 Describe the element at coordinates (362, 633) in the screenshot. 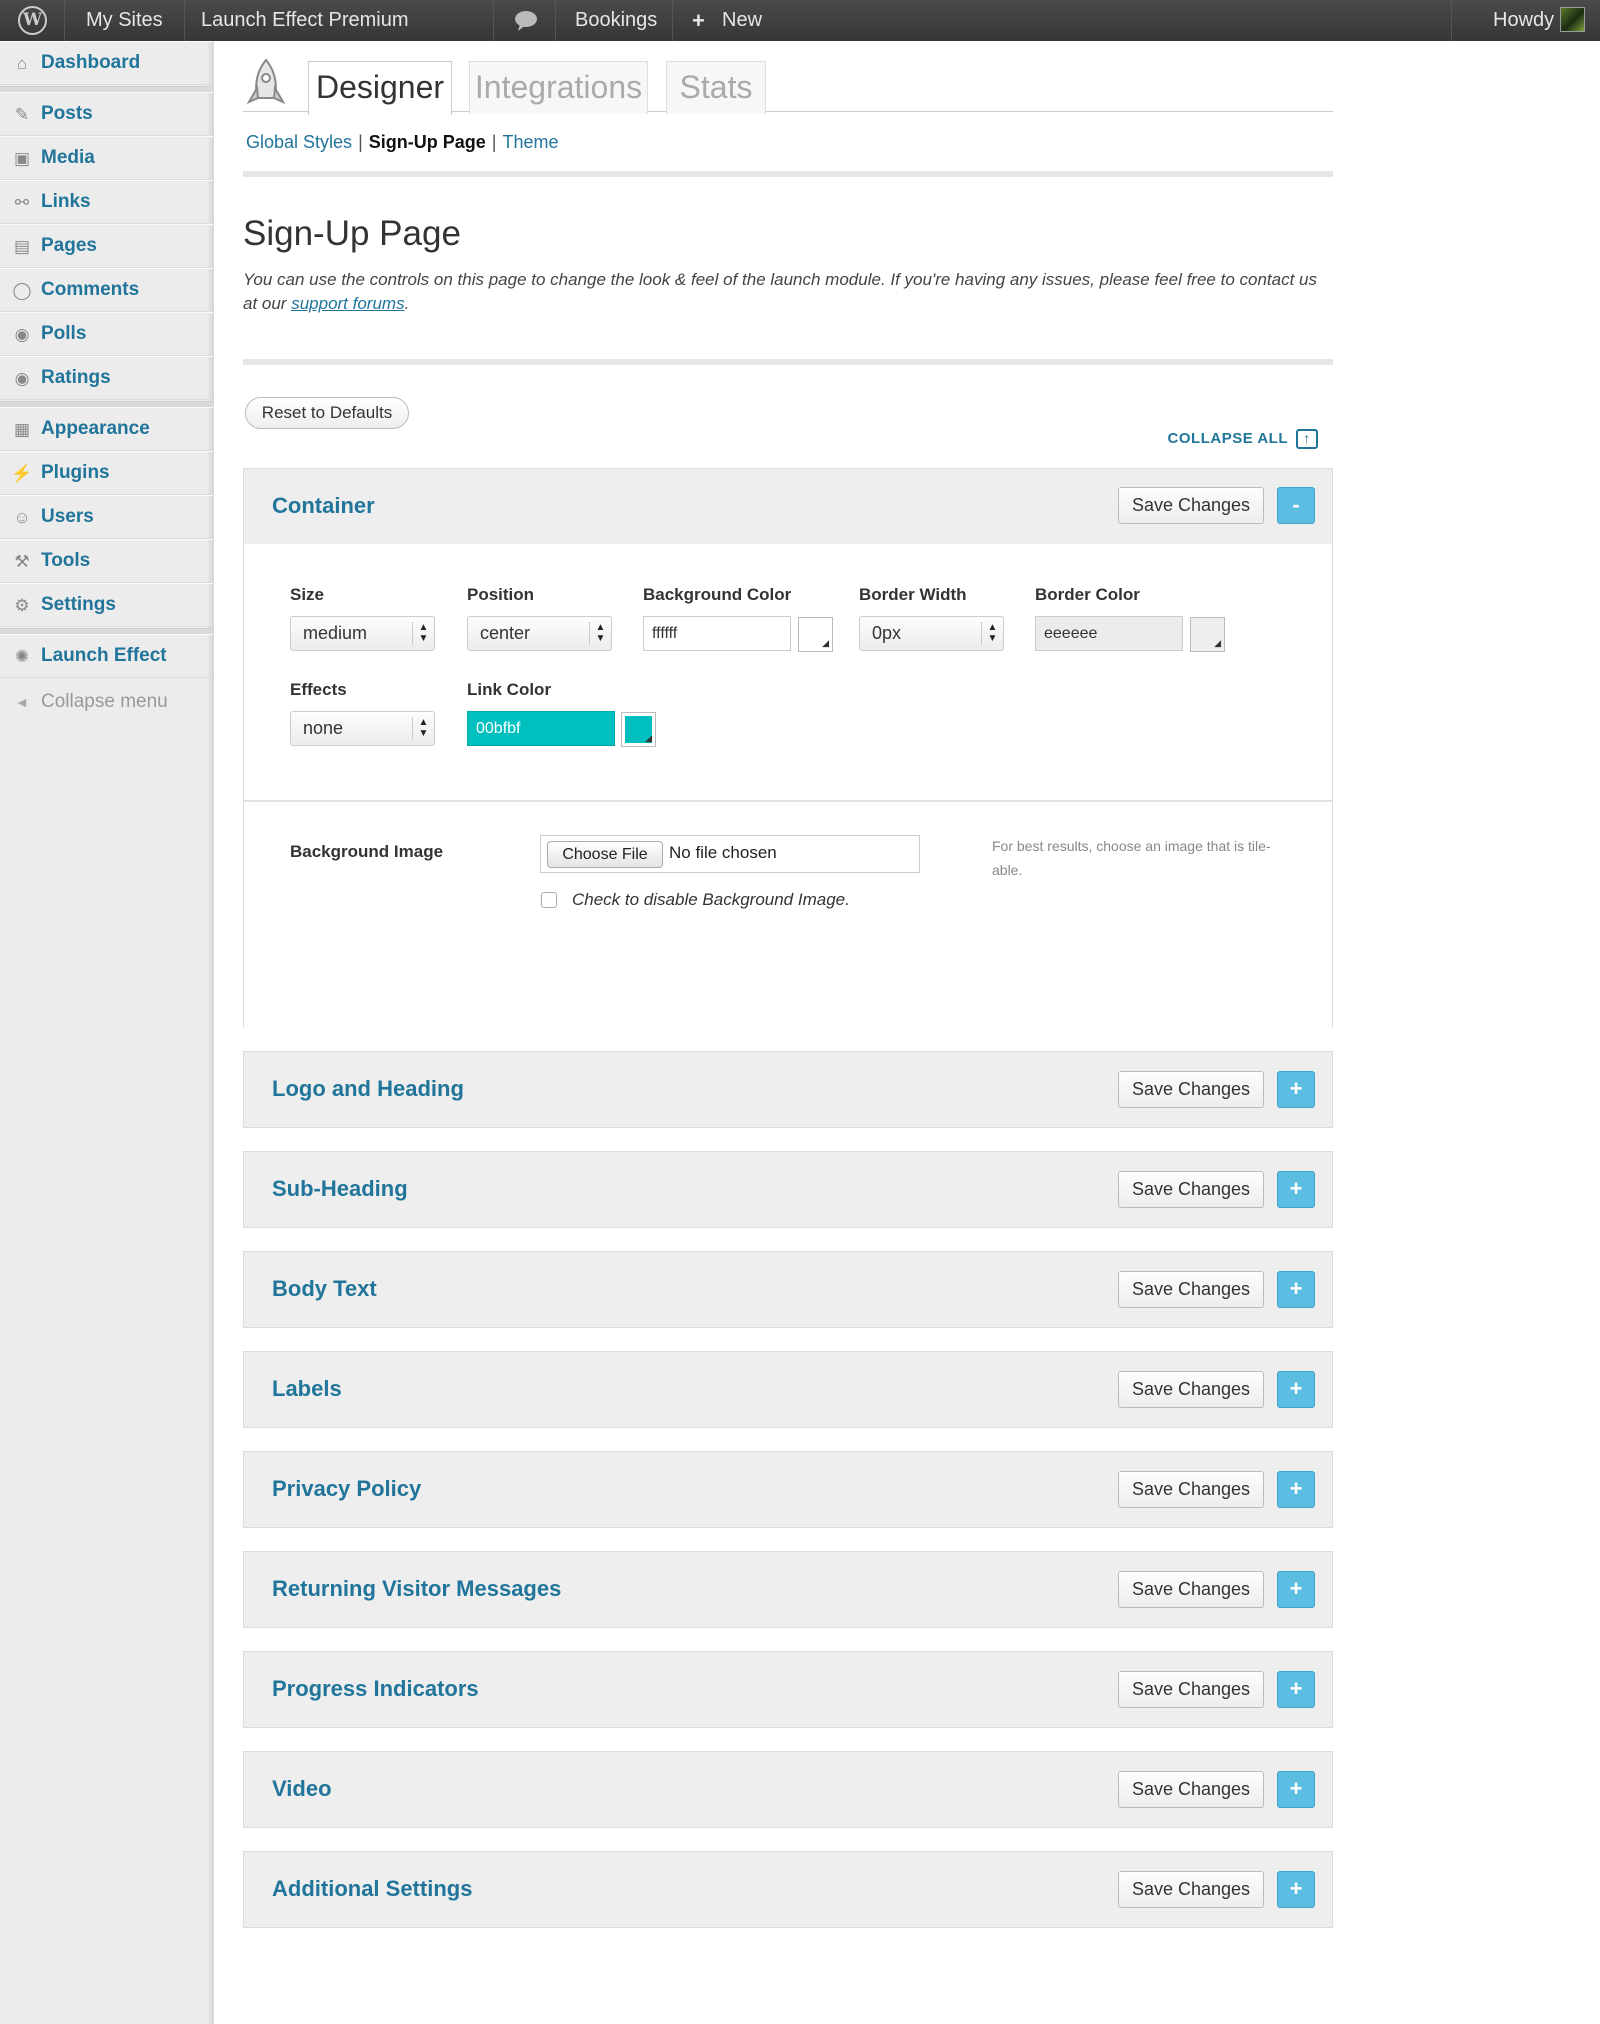

I see `size-select: medium ▲ ▼` at that location.